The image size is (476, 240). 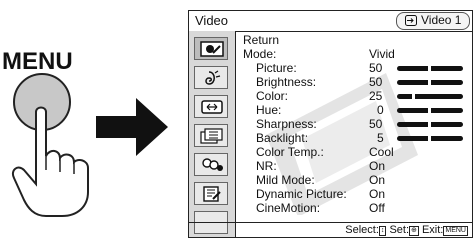 I want to click on menu-item-cinemotion: CineMotion: Off, so click(x=354, y=208).